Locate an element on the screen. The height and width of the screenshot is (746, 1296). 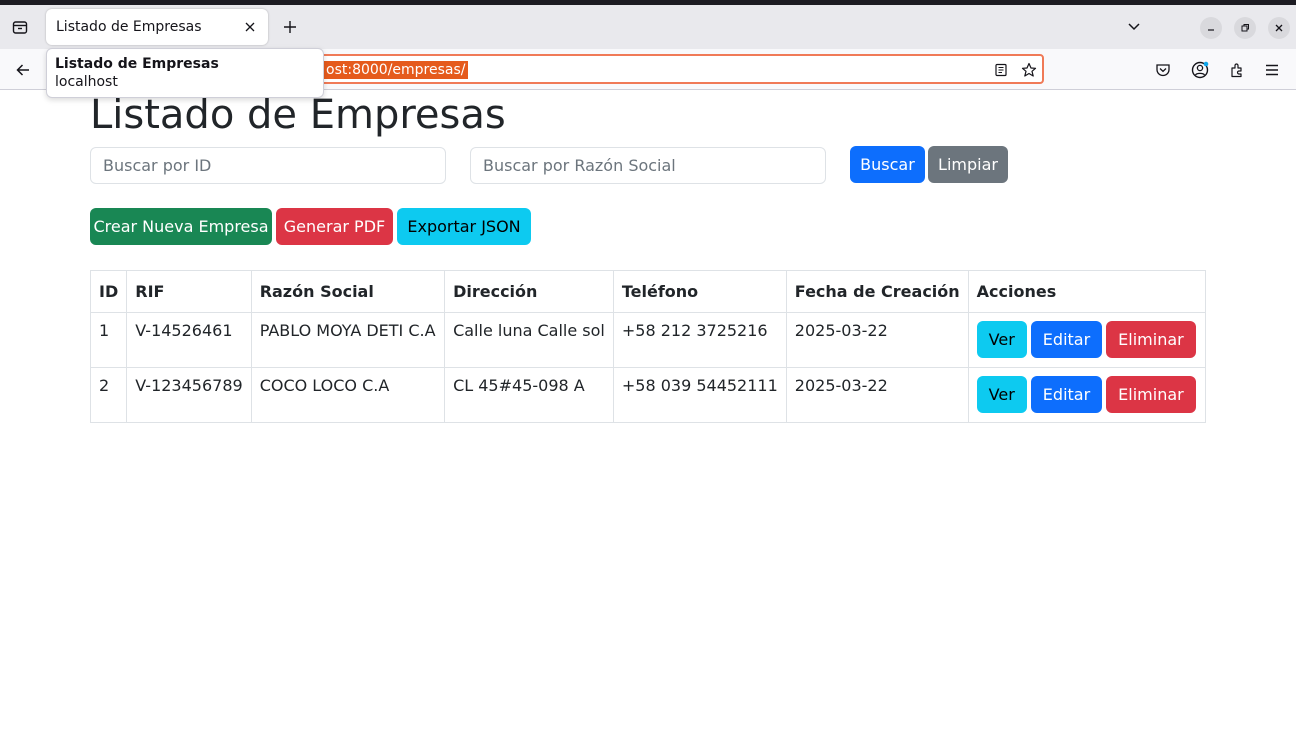
extensions-icon is located at coordinates (1237, 70).